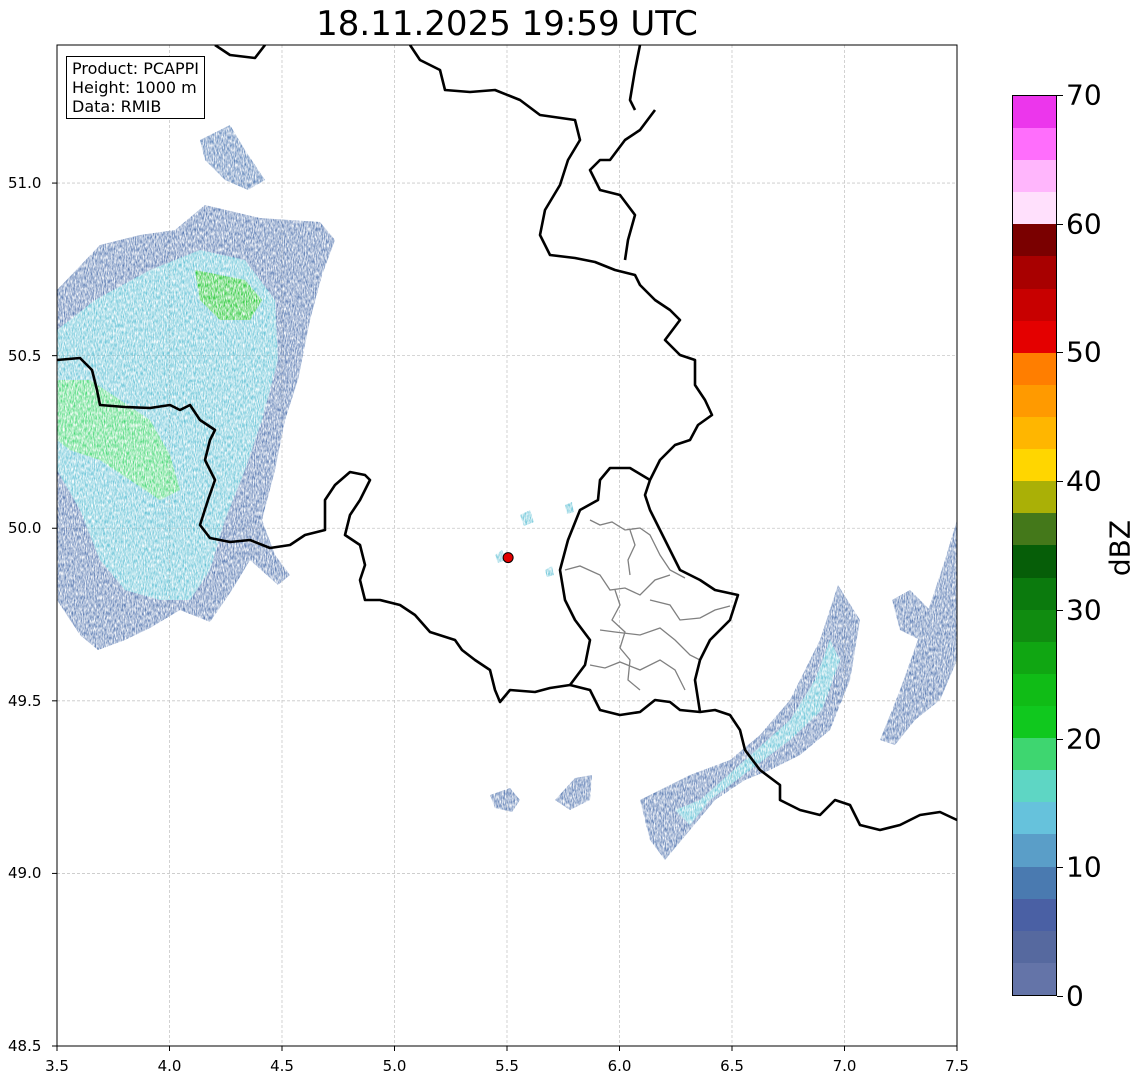 The image size is (1145, 1084). Describe the element at coordinates (57, 1066) in the screenshot. I see `x-tick-label: 3.5` at that location.